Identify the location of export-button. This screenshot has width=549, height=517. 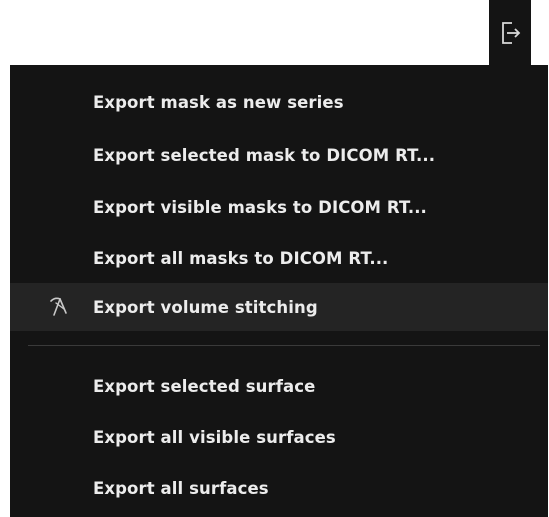
(510, 32).